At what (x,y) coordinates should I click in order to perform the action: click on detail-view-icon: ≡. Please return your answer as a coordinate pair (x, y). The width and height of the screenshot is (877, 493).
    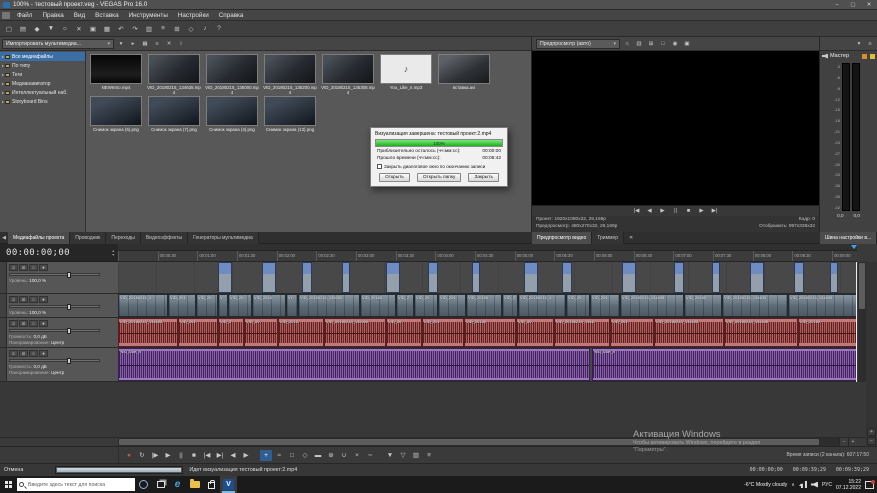
    Looking at the image, I should click on (157, 43).